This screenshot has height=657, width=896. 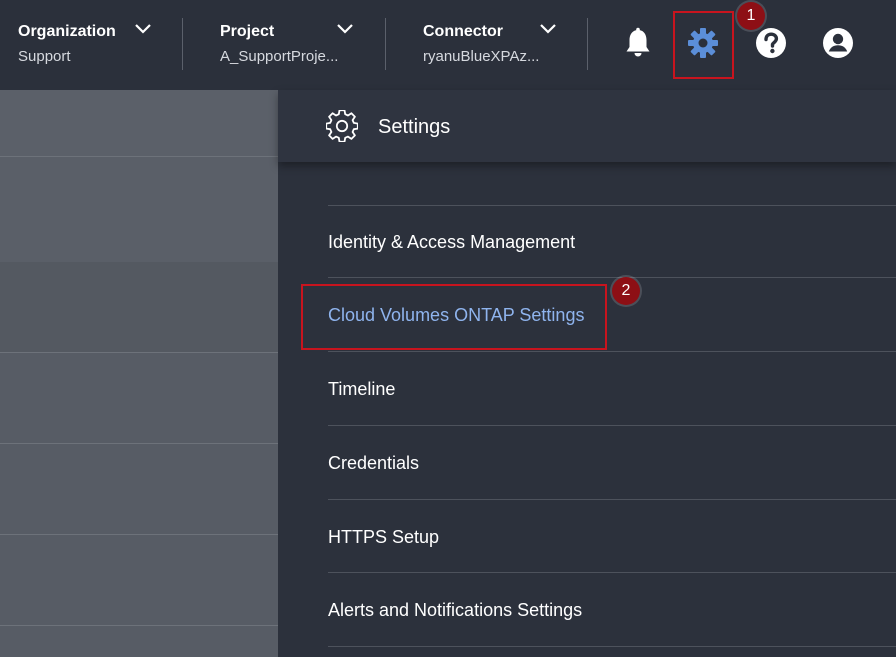 I want to click on user-icon, so click(x=838, y=43).